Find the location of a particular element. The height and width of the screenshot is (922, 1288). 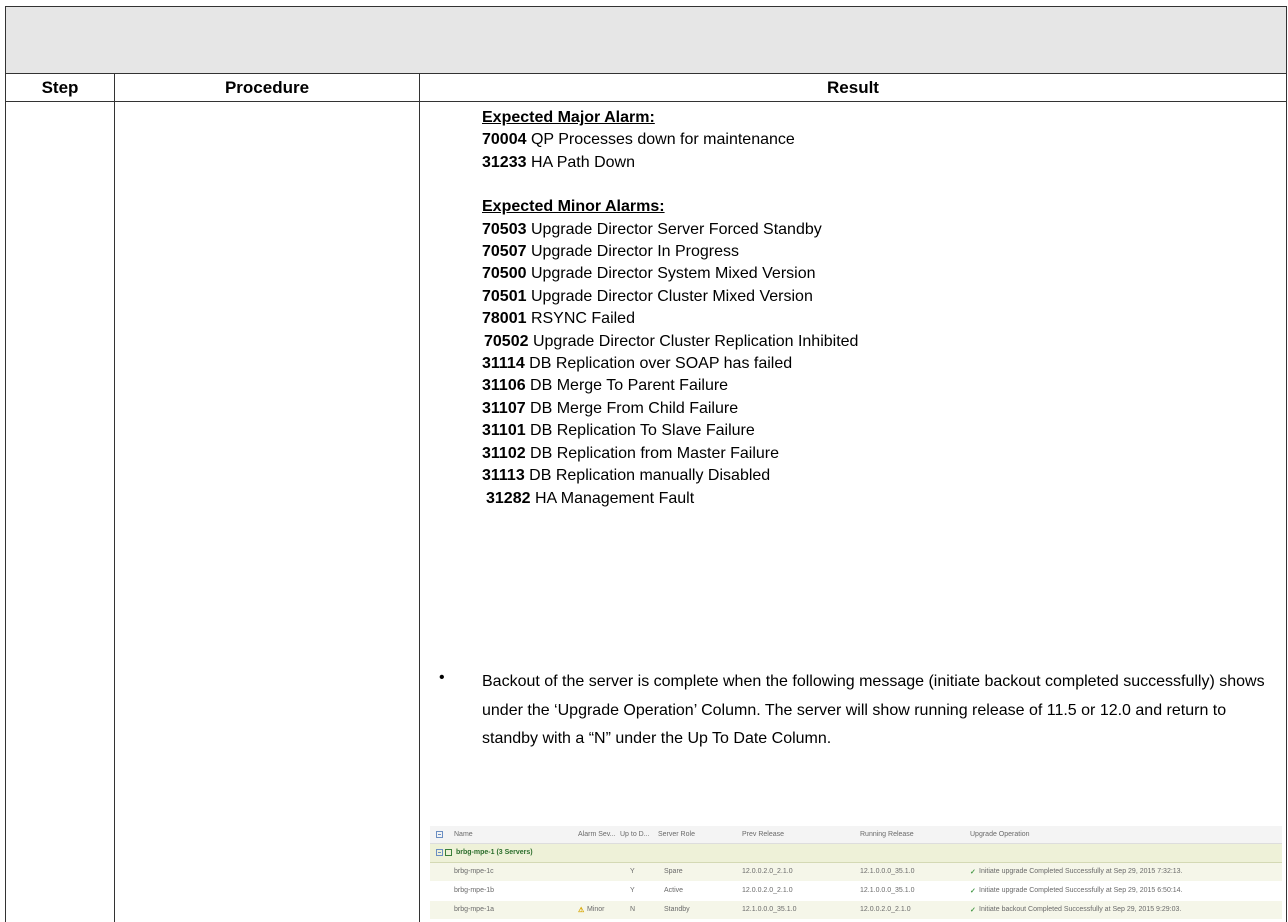

group-name: brbg-mpe-1 (3 Servers) is located at coordinates (494, 852).